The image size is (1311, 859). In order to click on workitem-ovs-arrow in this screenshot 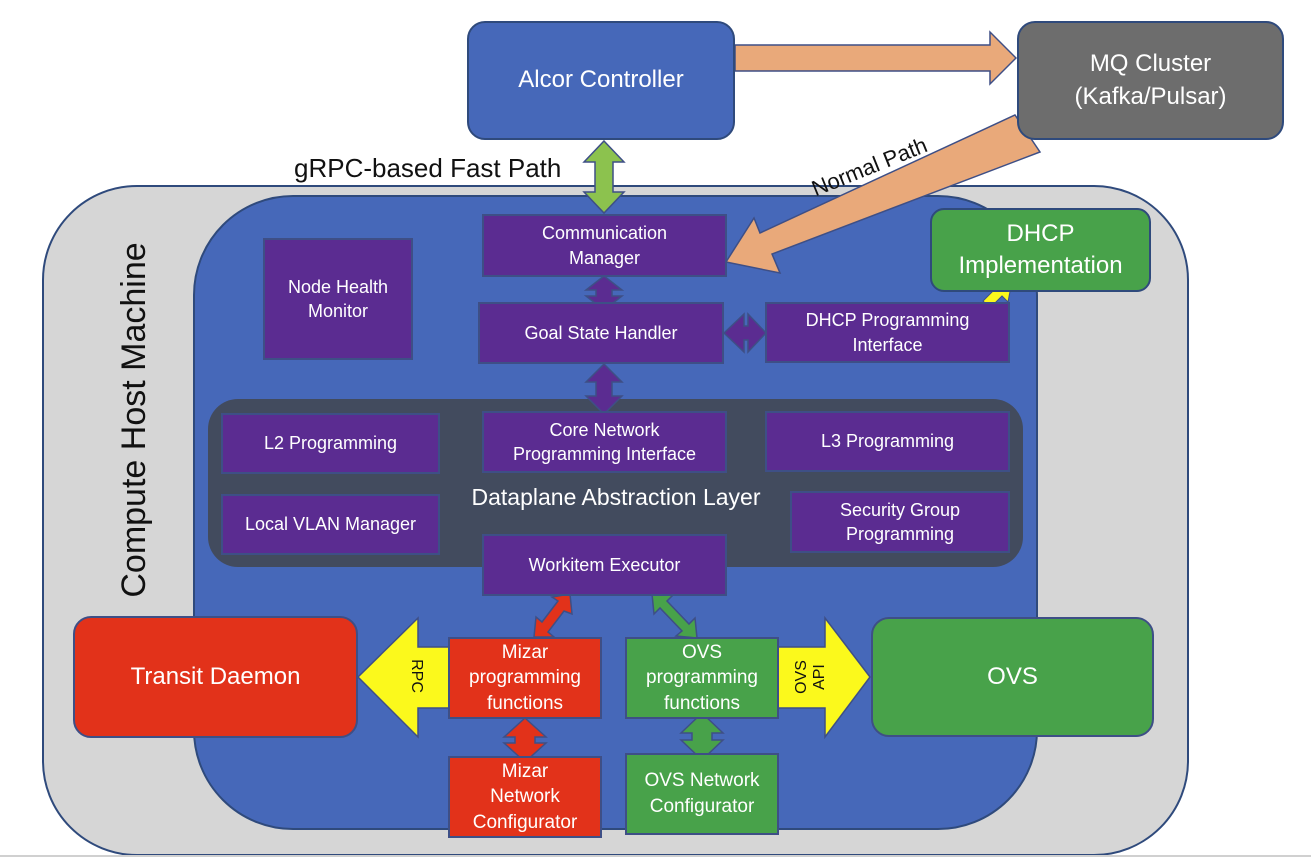, I will do `click(674, 616)`.